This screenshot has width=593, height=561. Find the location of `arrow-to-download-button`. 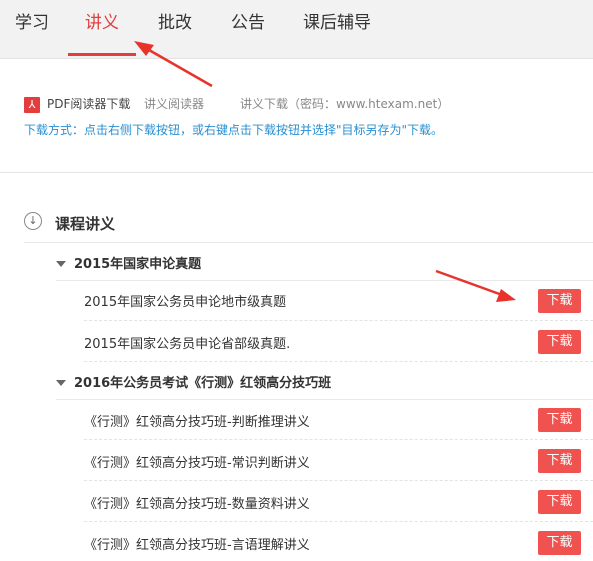

arrow-to-download-button is located at coordinates (475, 285).